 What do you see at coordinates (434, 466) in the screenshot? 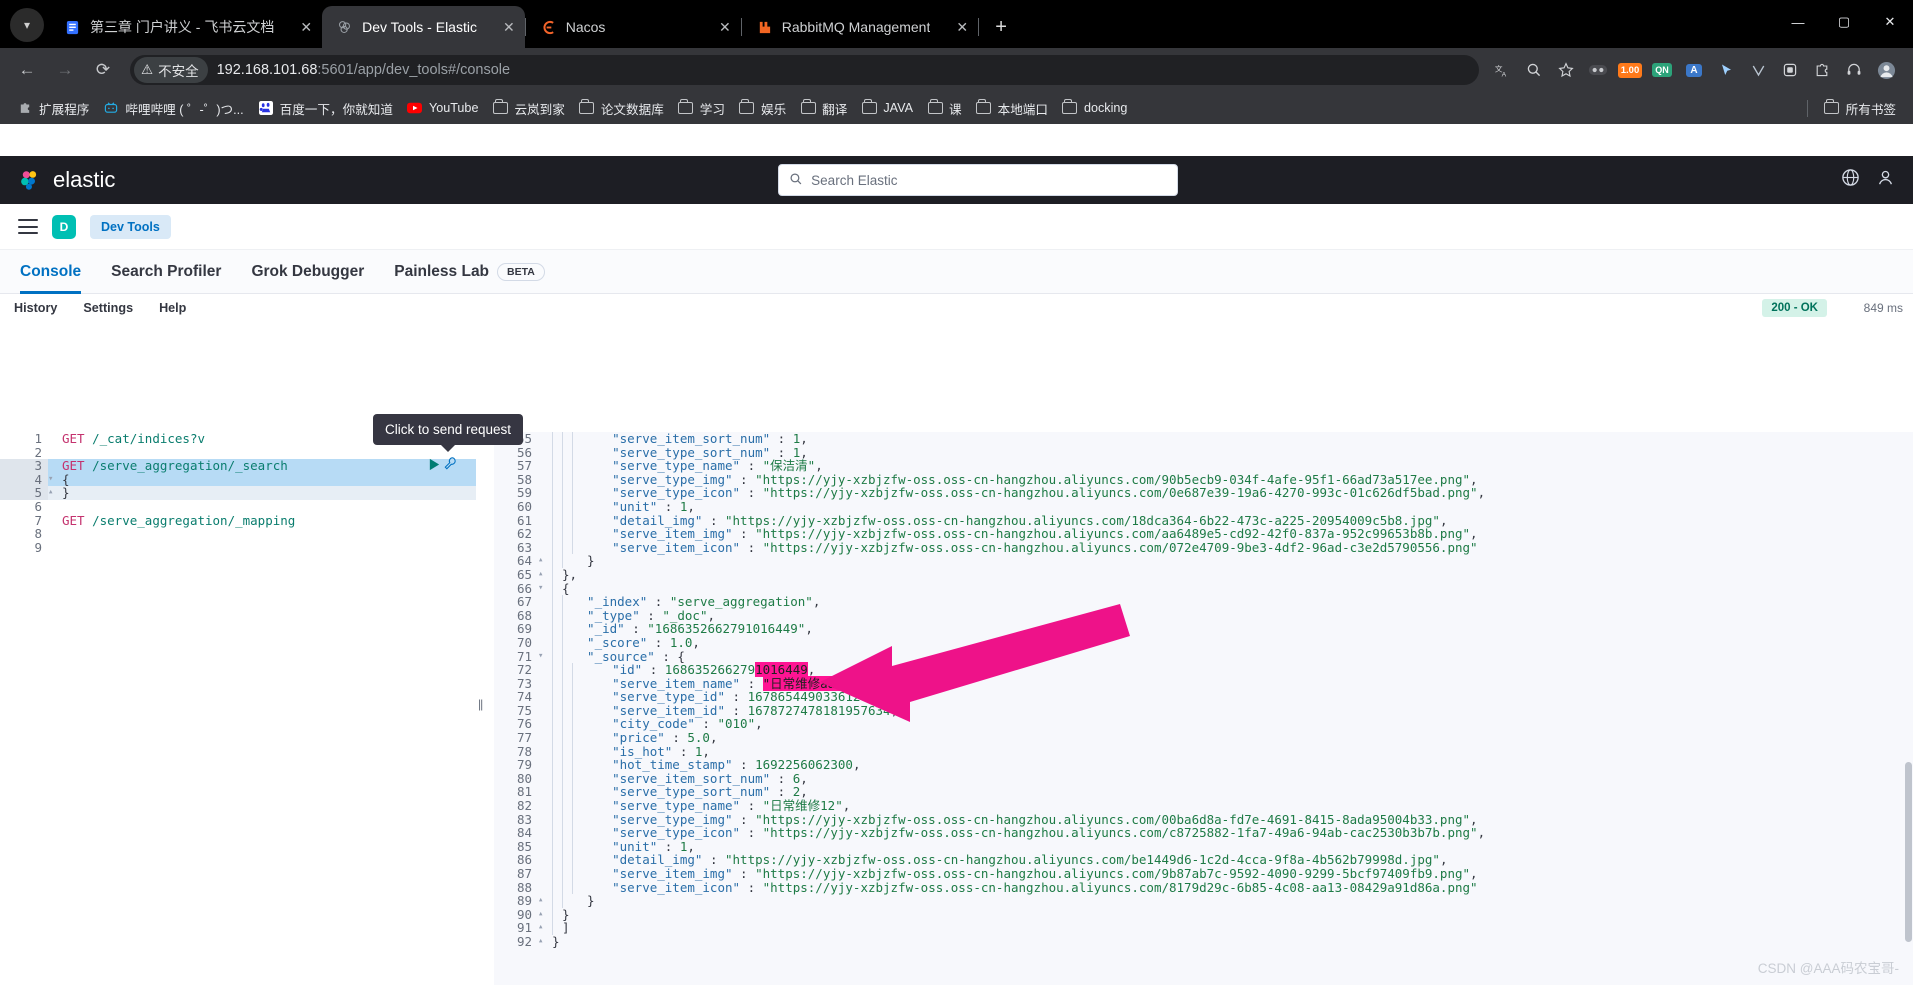
I see `play-triangle-icon` at bounding box center [434, 466].